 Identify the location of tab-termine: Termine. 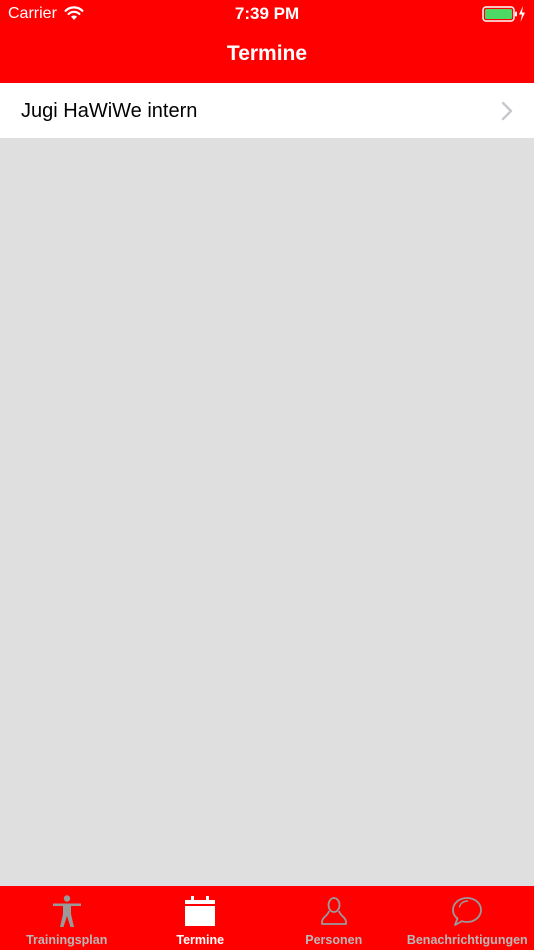
(201, 918).